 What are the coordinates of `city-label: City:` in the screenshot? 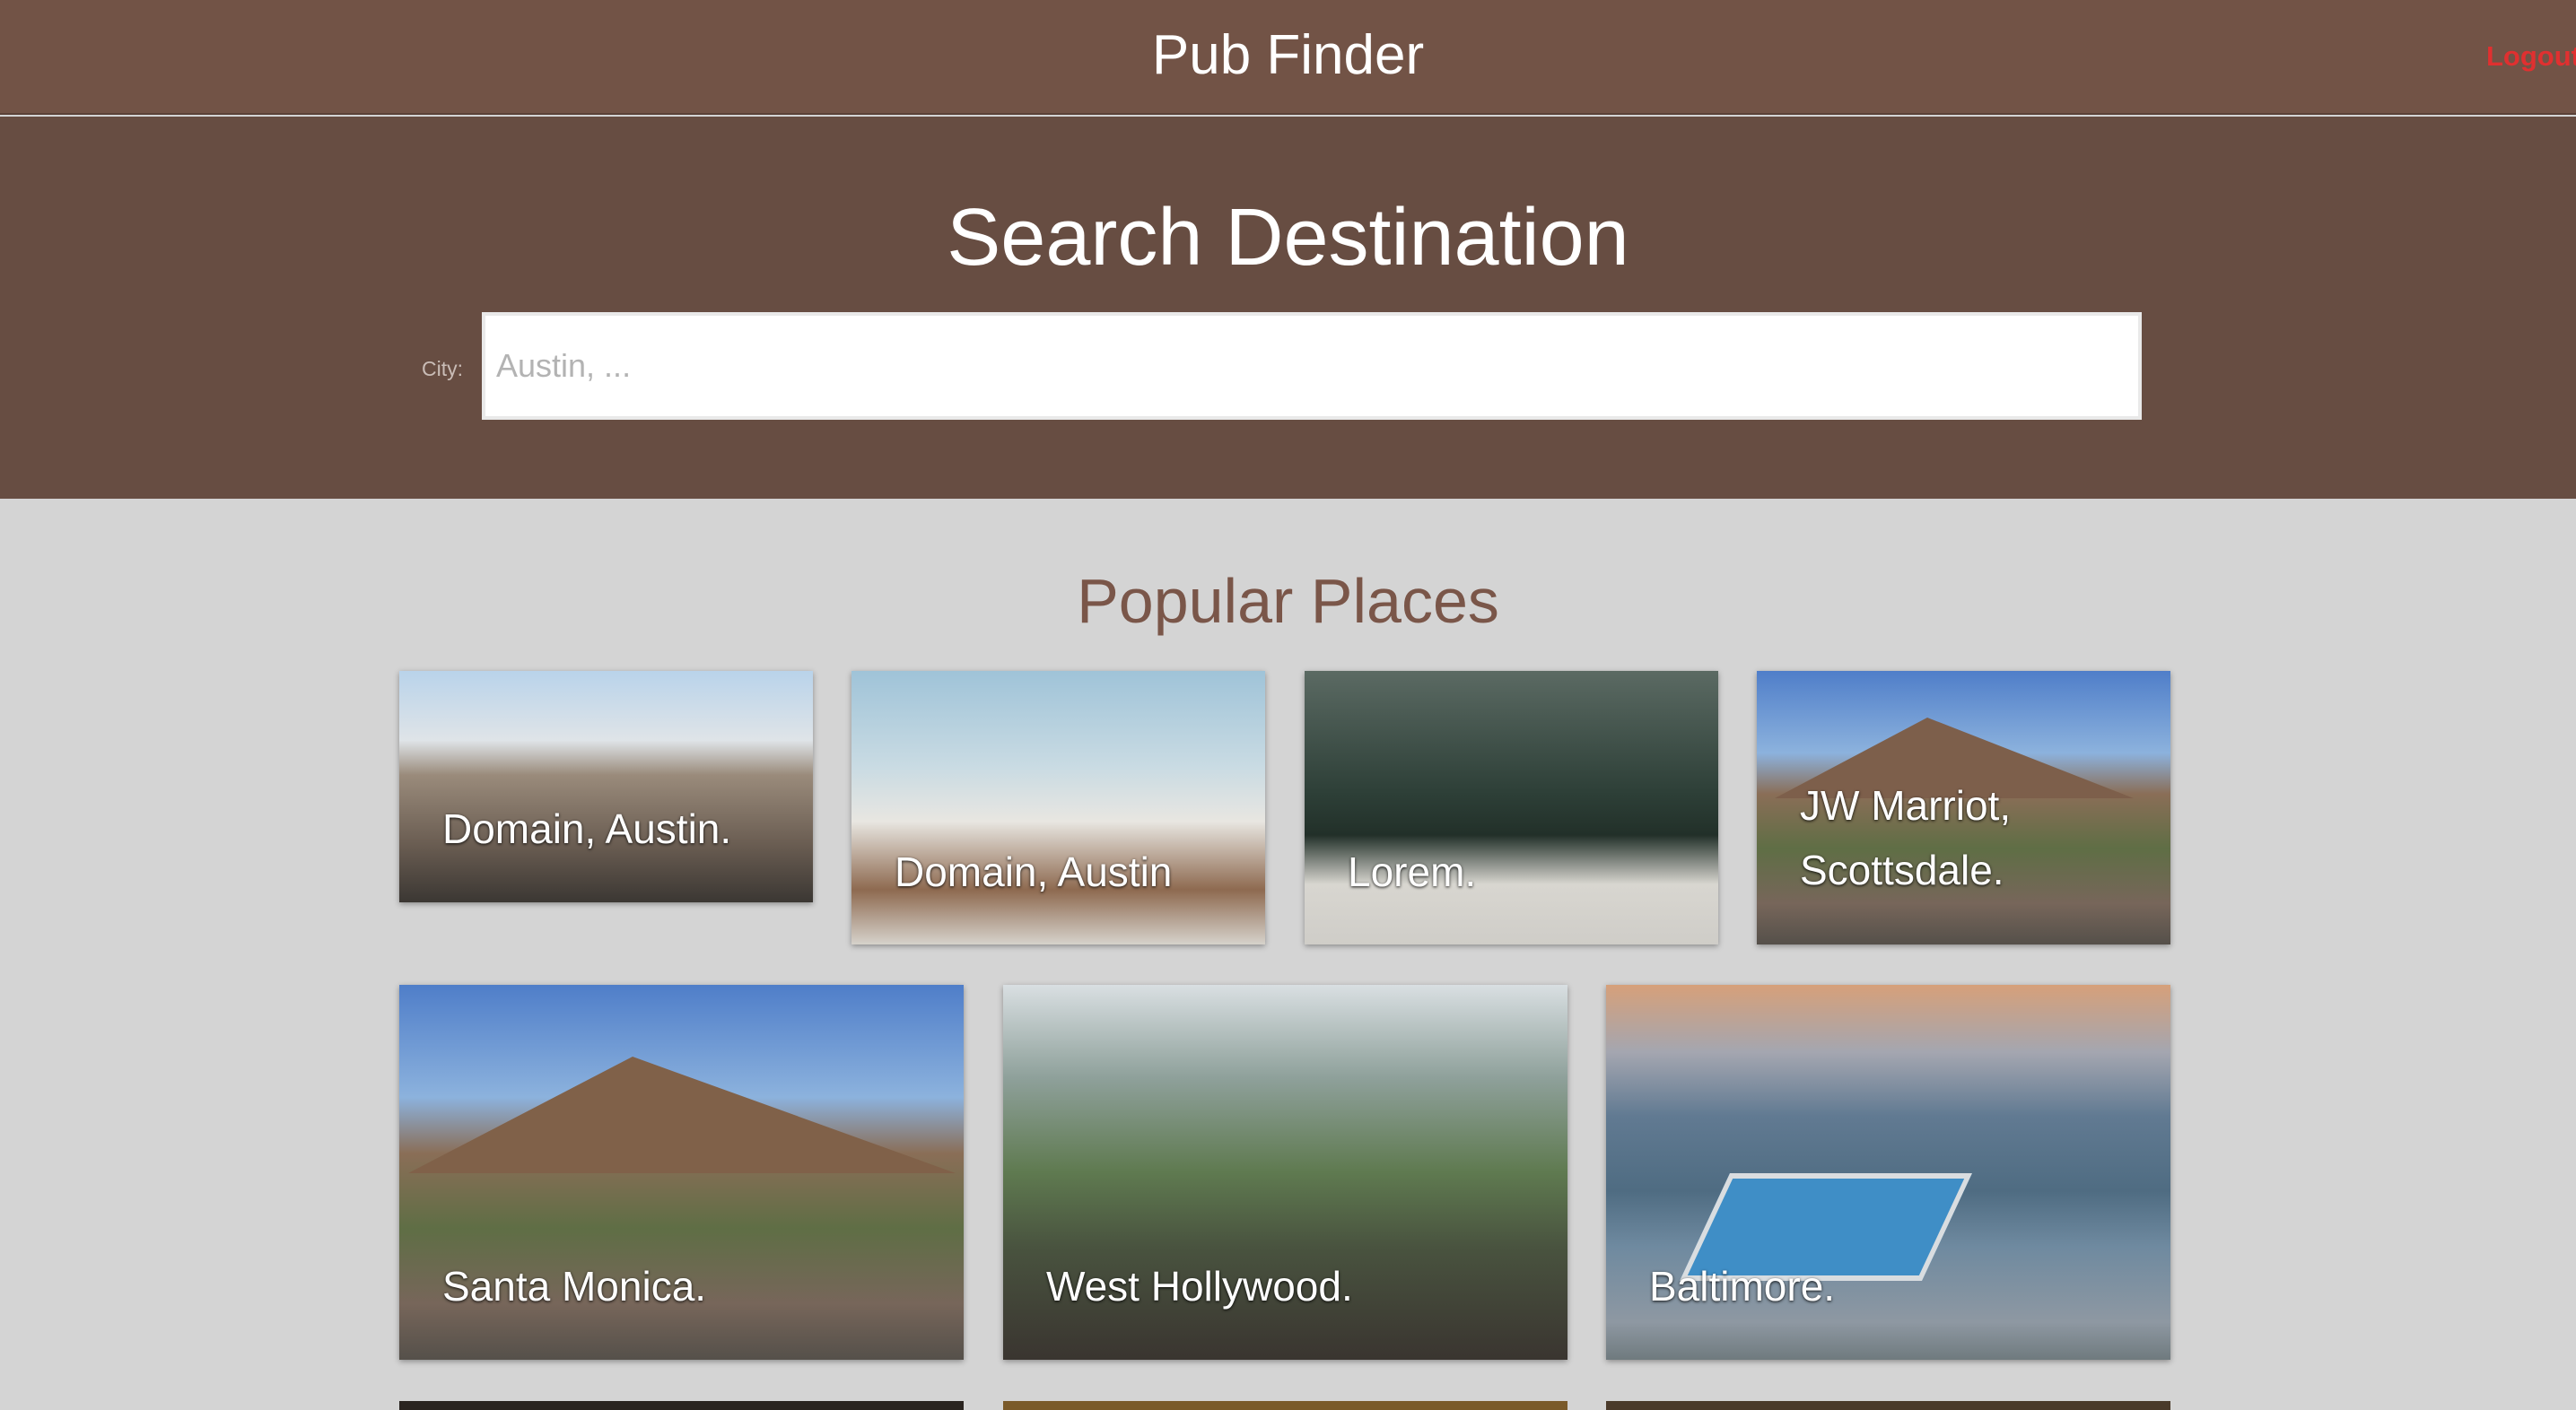 It's located at (443, 368).